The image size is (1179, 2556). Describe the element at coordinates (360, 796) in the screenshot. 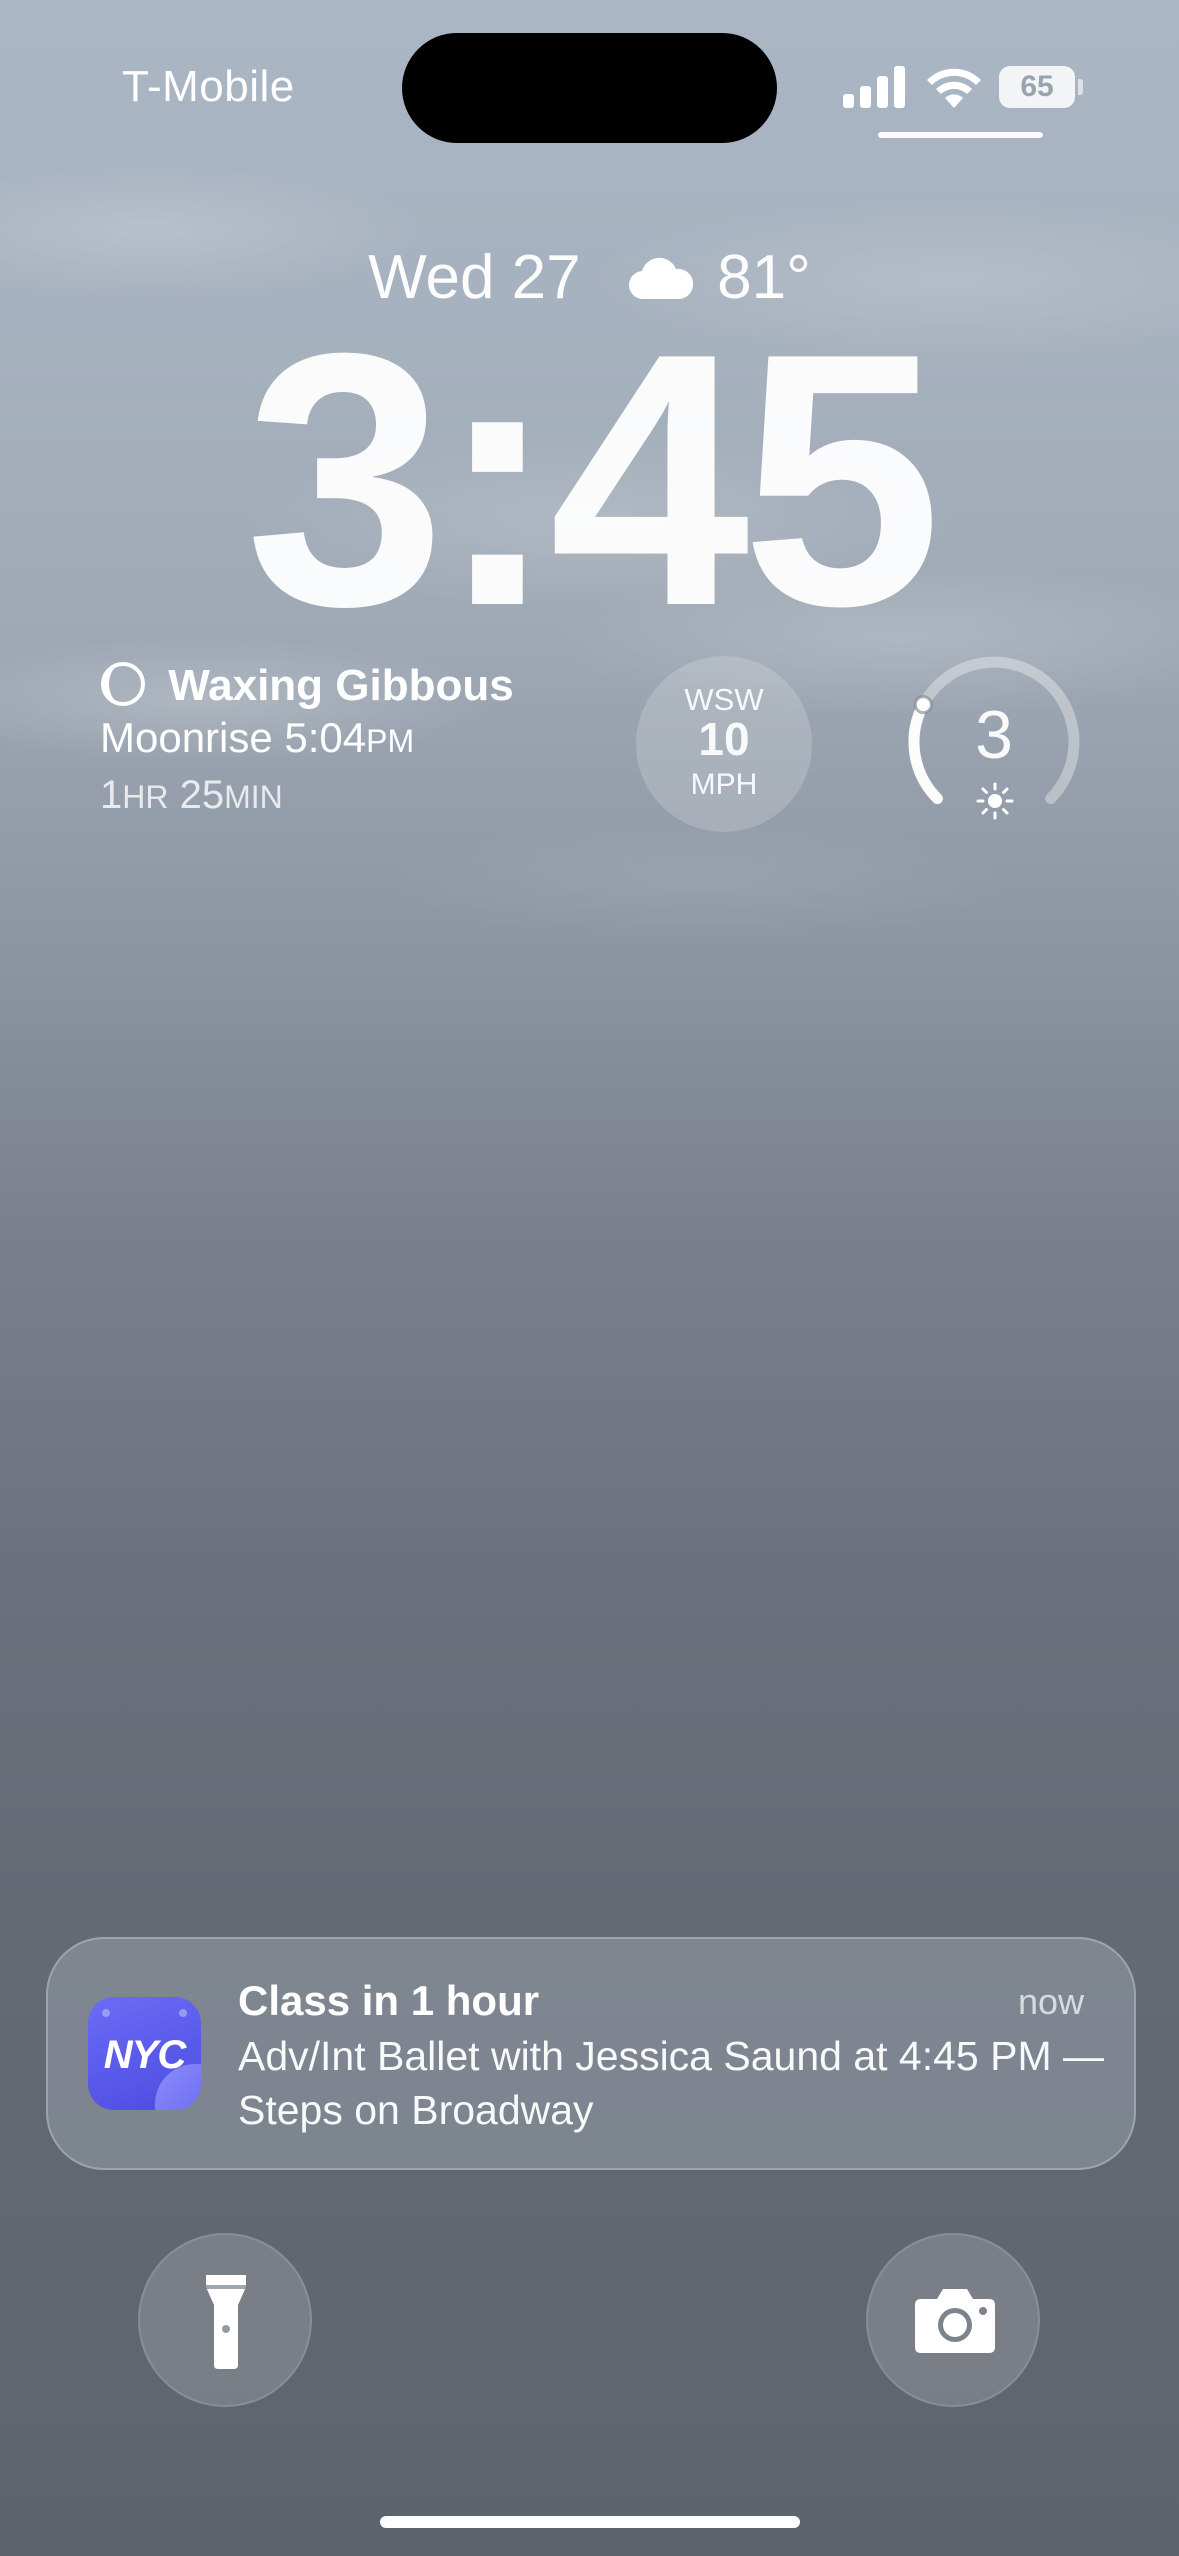

I see `moonrise-countdown: 1HR 25MIN` at that location.